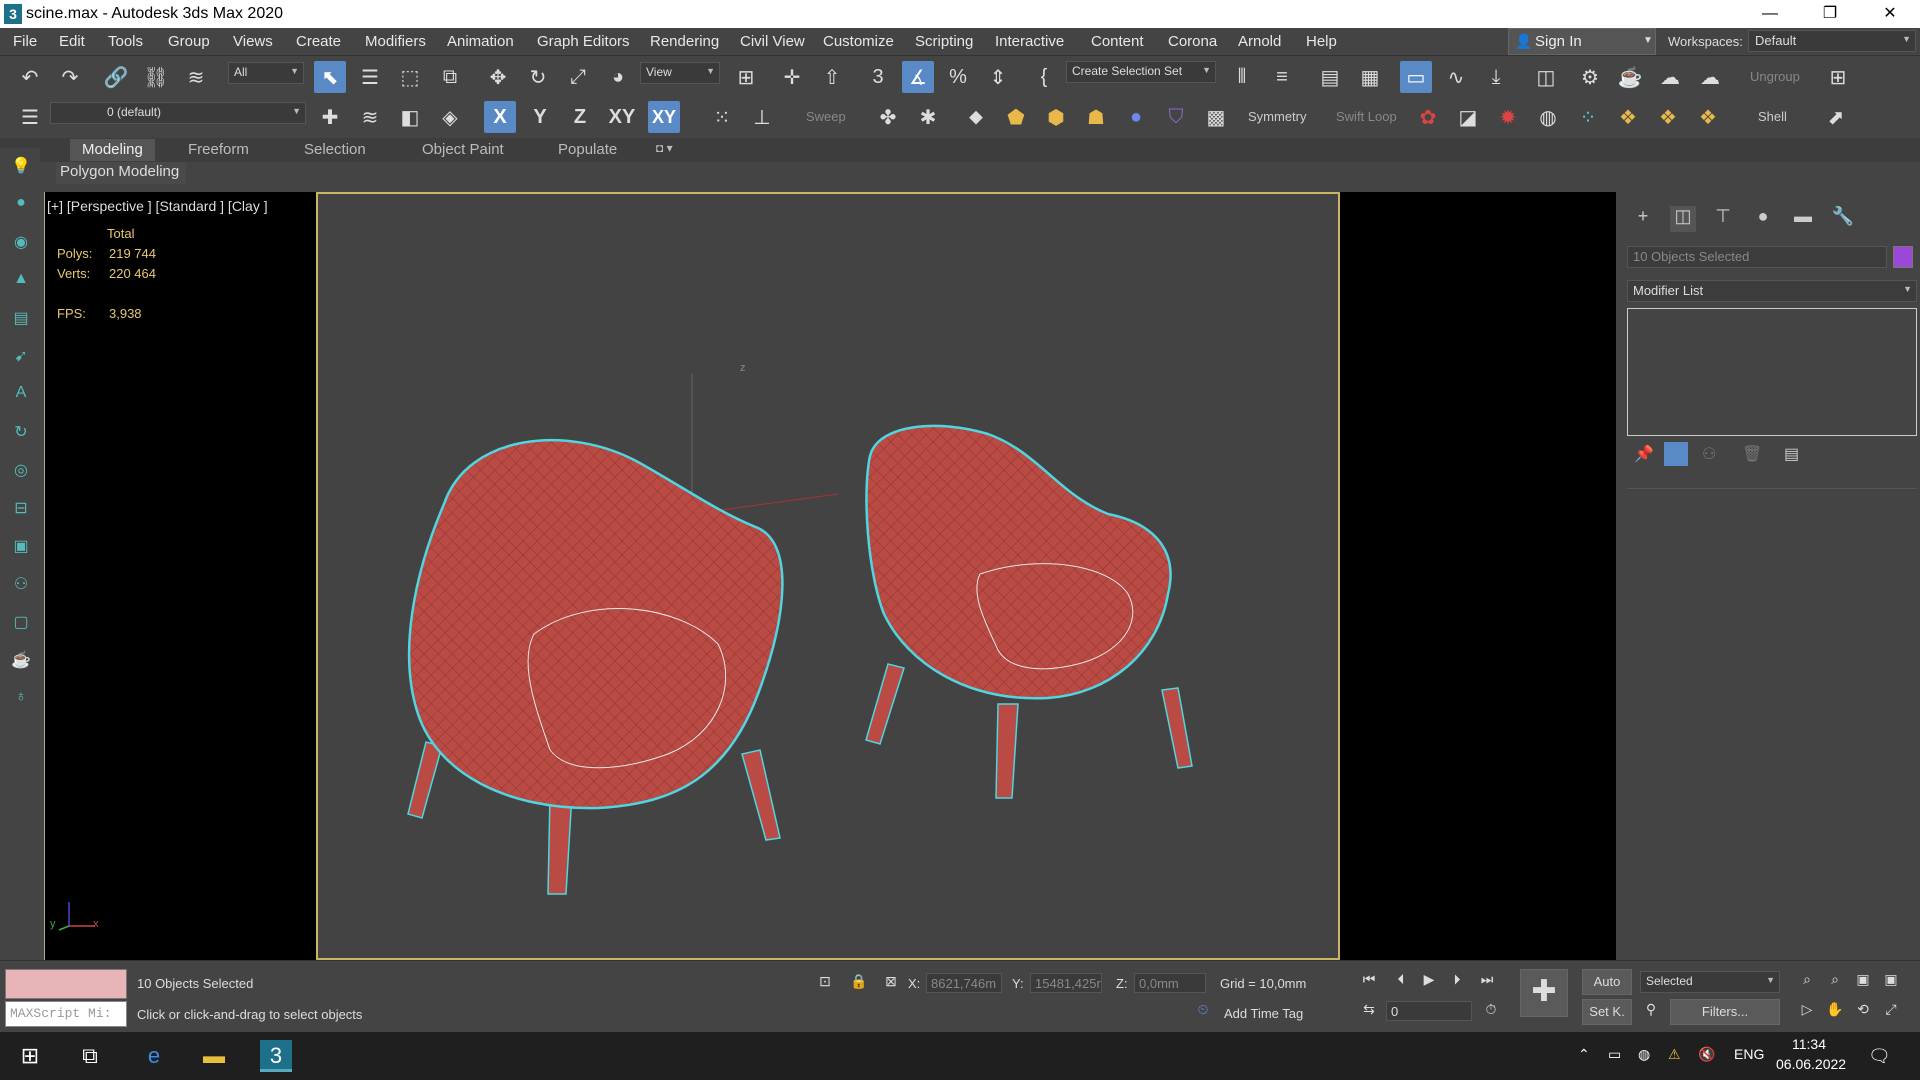  I want to click on select-in-layer-icon: ◧, so click(410, 117).